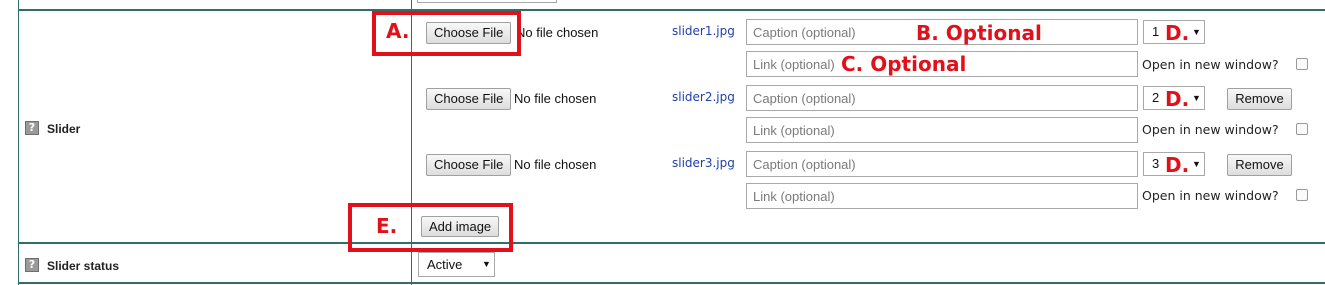 Image resolution: width=1325 pixels, height=285 pixels. Describe the element at coordinates (1156, 97) in the screenshot. I see `order-select-value-2: 2` at that location.